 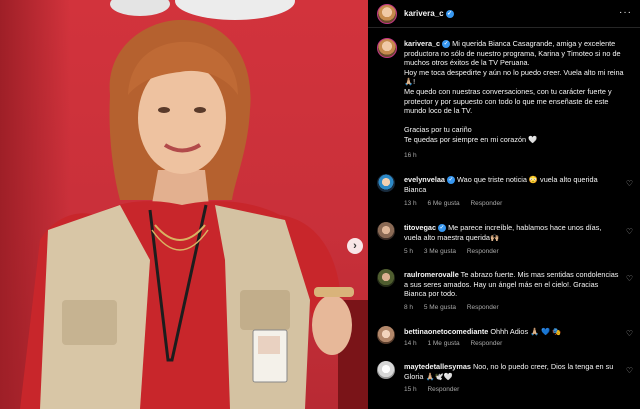 What do you see at coordinates (424, 179) in the screenshot?
I see `commenter-username: evelynvelaa` at bounding box center [424, 179].